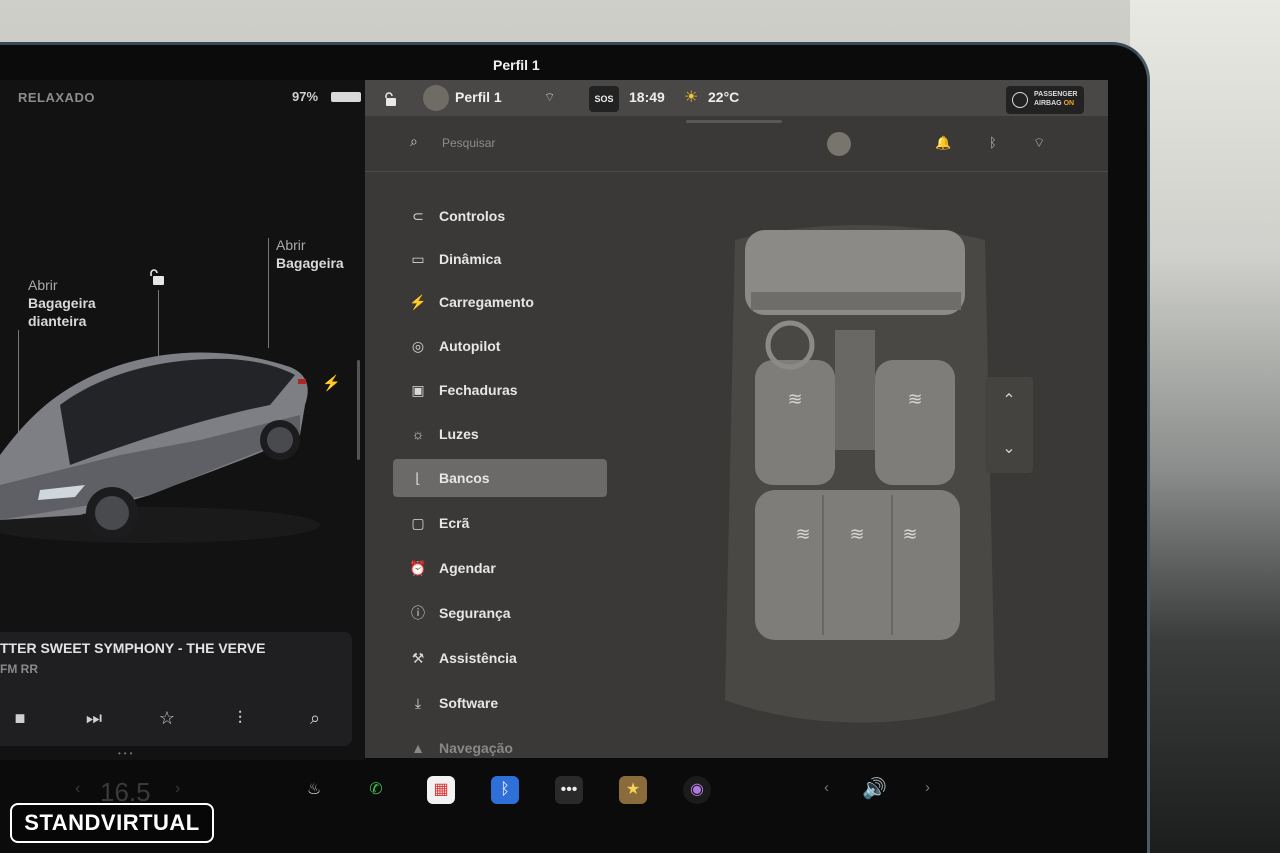 Image resolution: width=1280 pixels, height=853 pixels. I want to click on profile-name: Perfil 1, so click(516, 65).